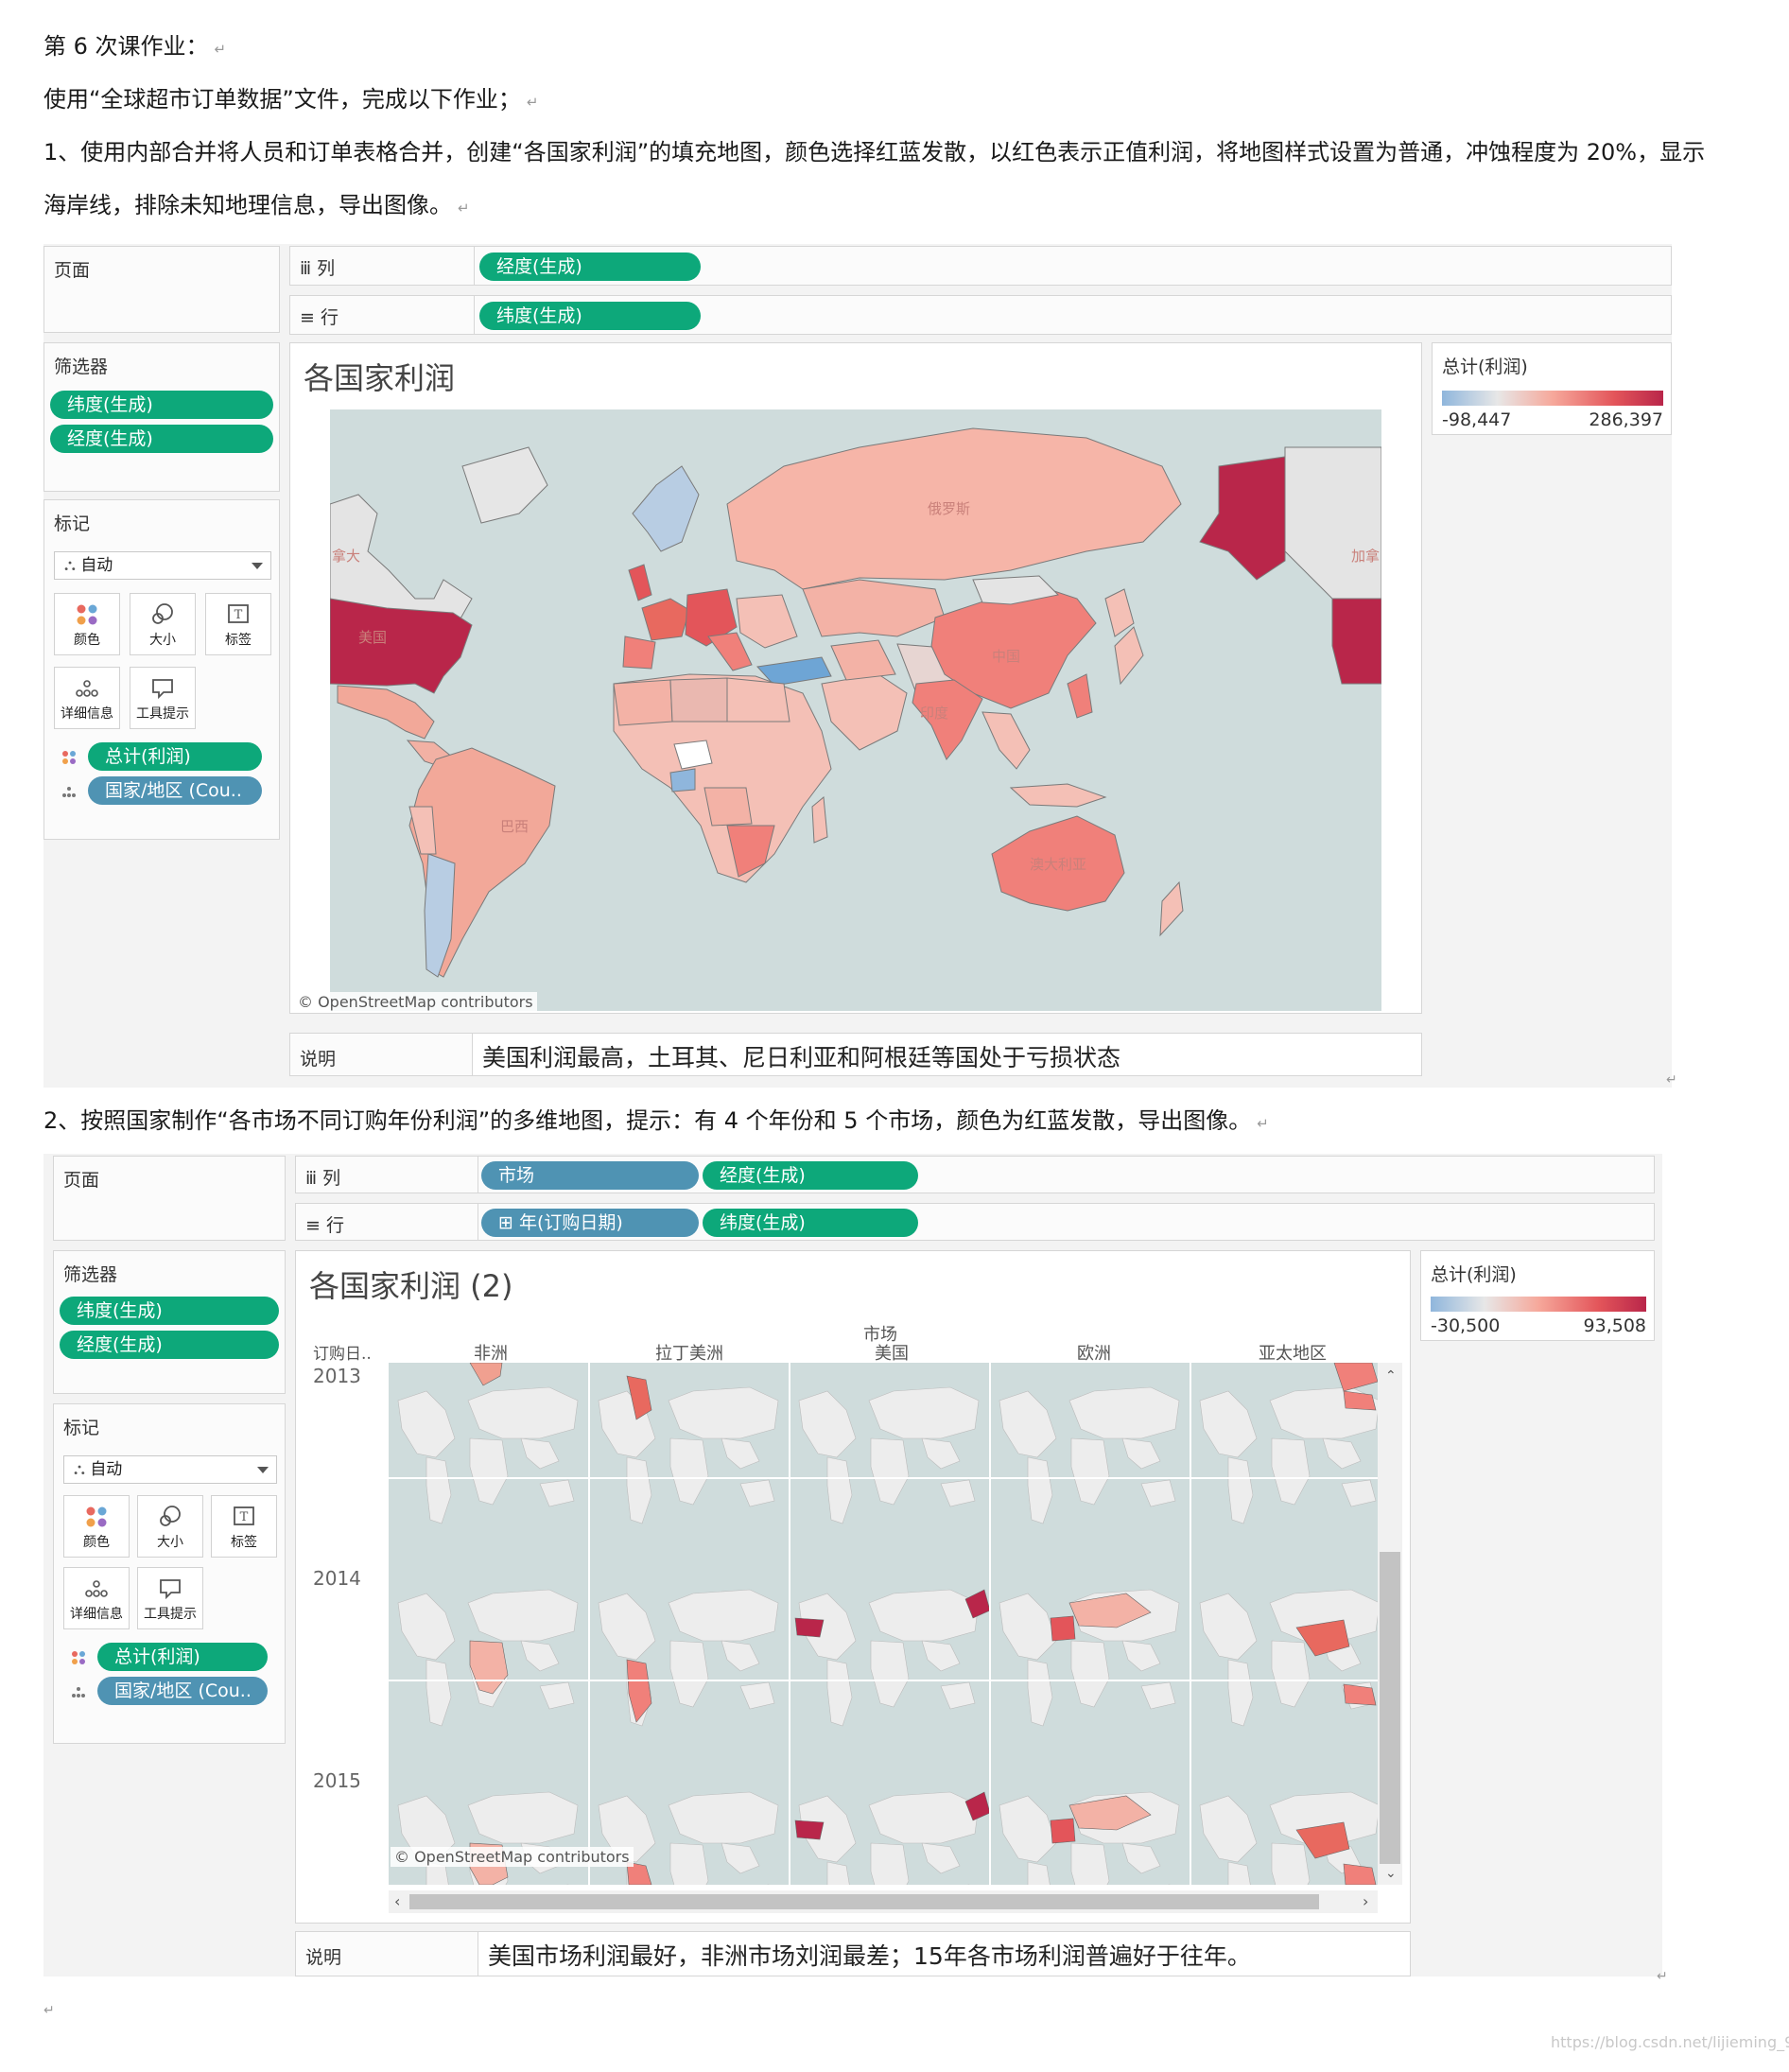 The height and width of the screenshot is (2072, 1789). What do you see at coordinates (337, 1578) in the screenshot?
I see `year-label-2014: 2014` at bounding box center [337, 1578].